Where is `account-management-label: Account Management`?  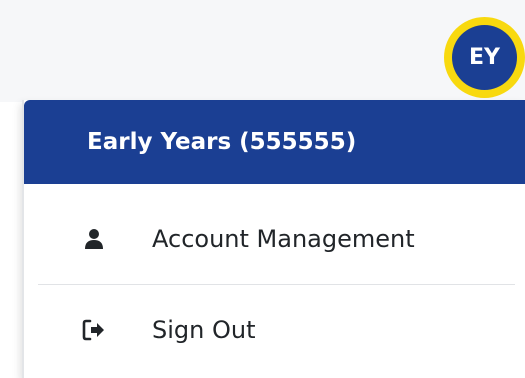
account-management-label: Account Management is located at coordinates (283, 239).